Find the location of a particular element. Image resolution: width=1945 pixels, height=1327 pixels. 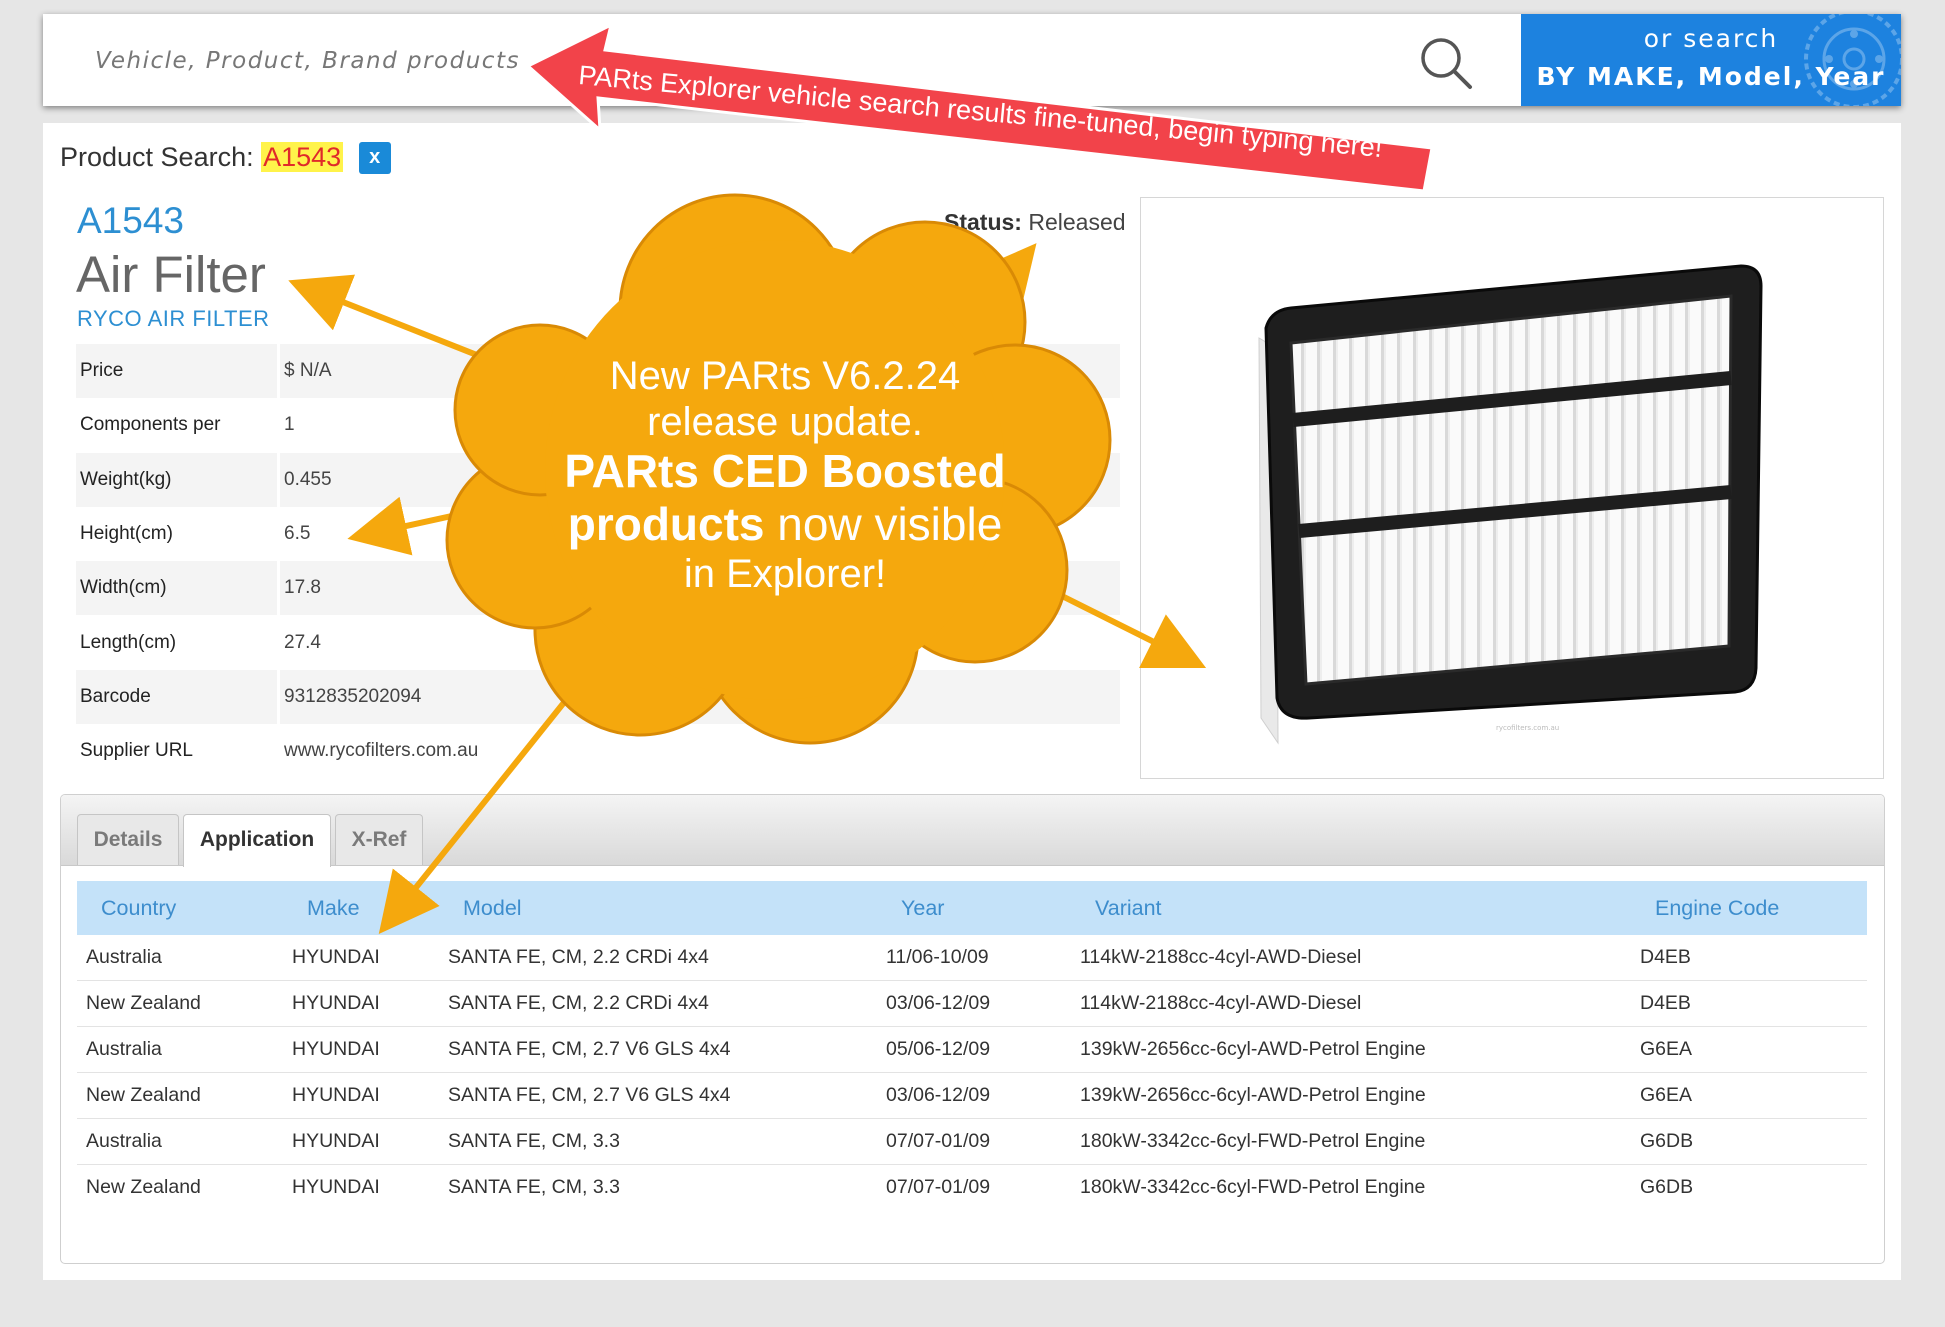

spec-row: Height(cm) 6.5 is located at coordinates (598, 534).